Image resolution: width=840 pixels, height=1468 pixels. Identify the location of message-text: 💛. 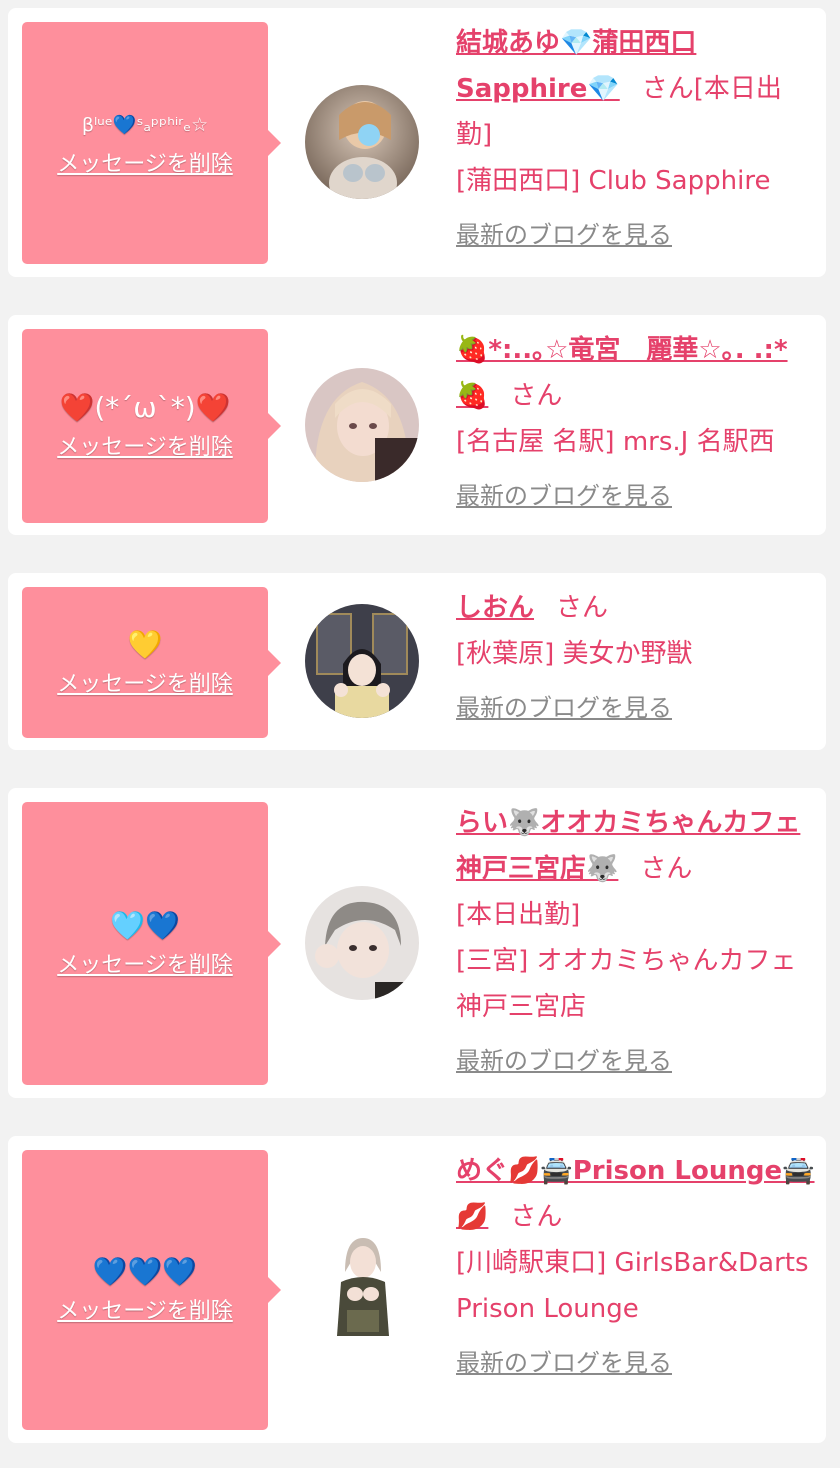
(145, 644).